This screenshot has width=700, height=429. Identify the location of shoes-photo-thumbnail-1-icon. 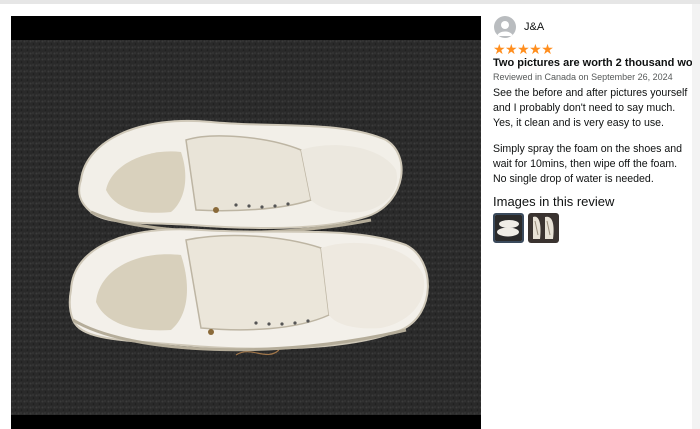
(508, 228).